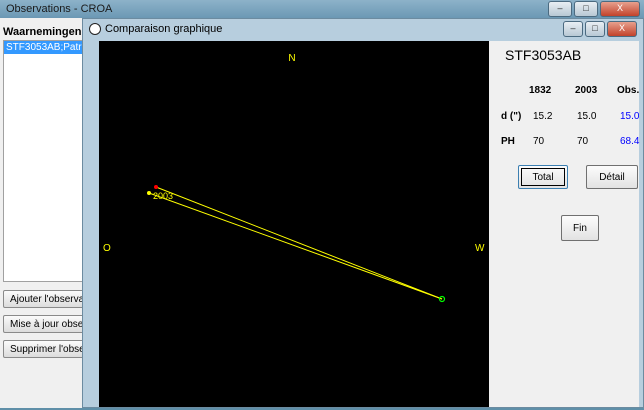 This screenshot has height=410, width=644. What do you see at coordinates (580, 228) in the screenshot?
I see `fin-button: Fin` at bounding box center [580, 228].